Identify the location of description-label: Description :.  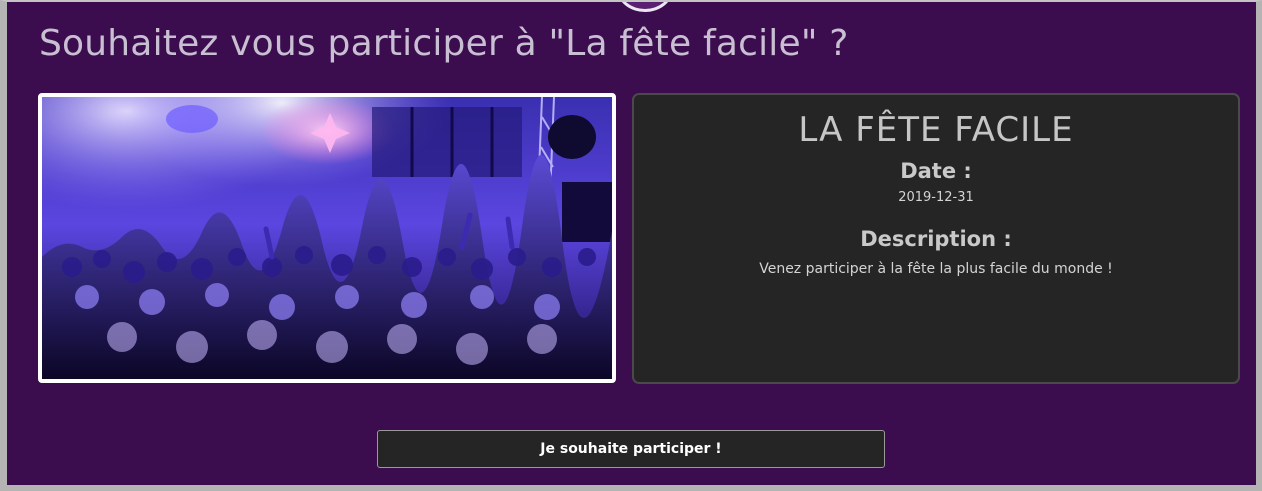
(936, 239).